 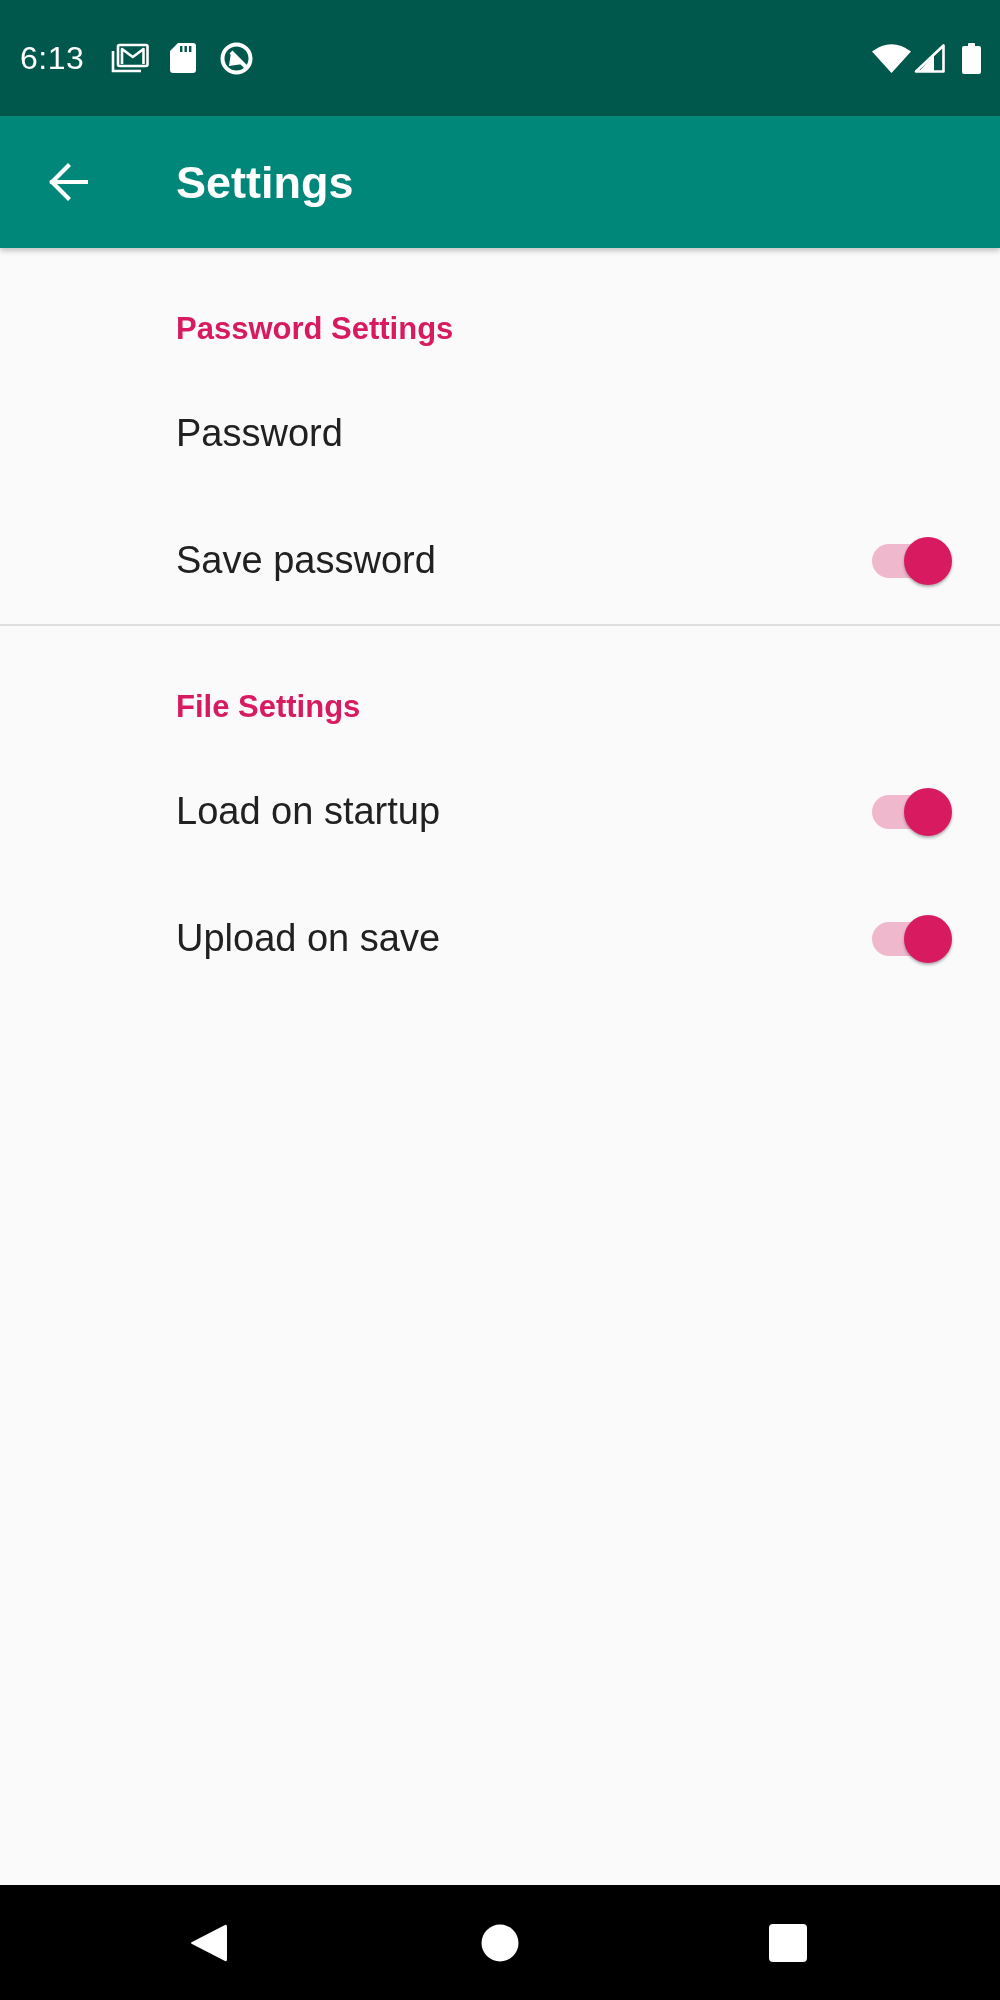 I want to click on app-bar-title: Settings, so click(x=265, y=182).